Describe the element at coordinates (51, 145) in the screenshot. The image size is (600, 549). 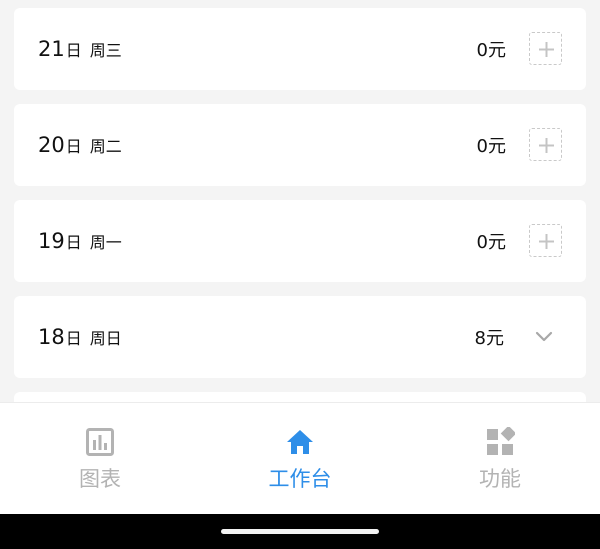
I see `day-number: 20` at that location.